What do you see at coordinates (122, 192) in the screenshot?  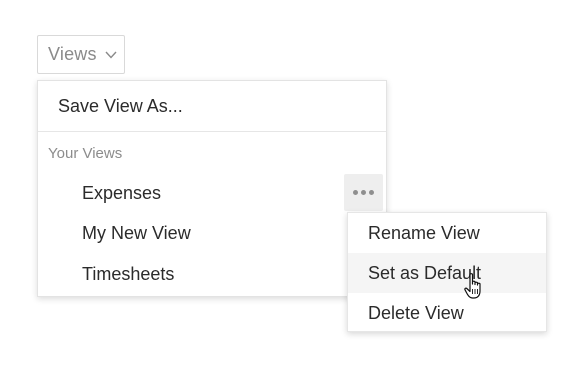 I see `view-item-label: Expenses` at bounding box center [122, 192].